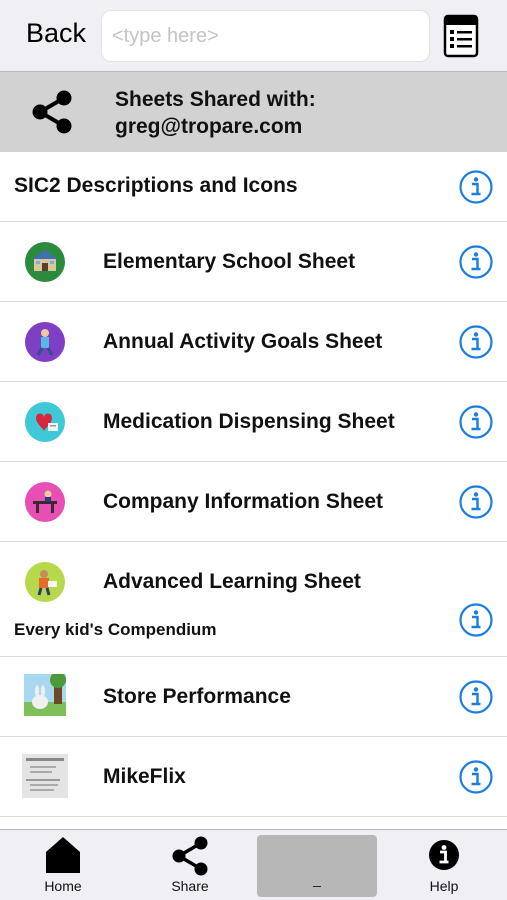 The image size is (507, 900). What do you see at coordinates (45, 582) in the screenshot?
I see `learning-thumbnail` at bounding box center [45, 582].